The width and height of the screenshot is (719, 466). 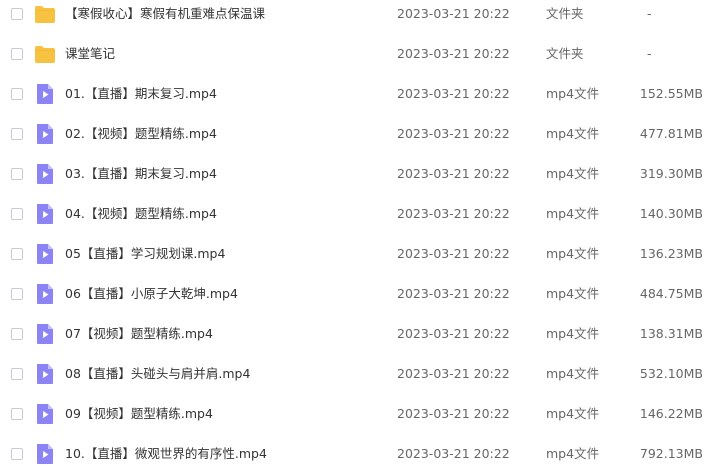 What do you see at coordinates (139, 414) in the screenshot?
I see `file-name: 09【视频】题型精练.mp4` at bounding box center [139, 414].